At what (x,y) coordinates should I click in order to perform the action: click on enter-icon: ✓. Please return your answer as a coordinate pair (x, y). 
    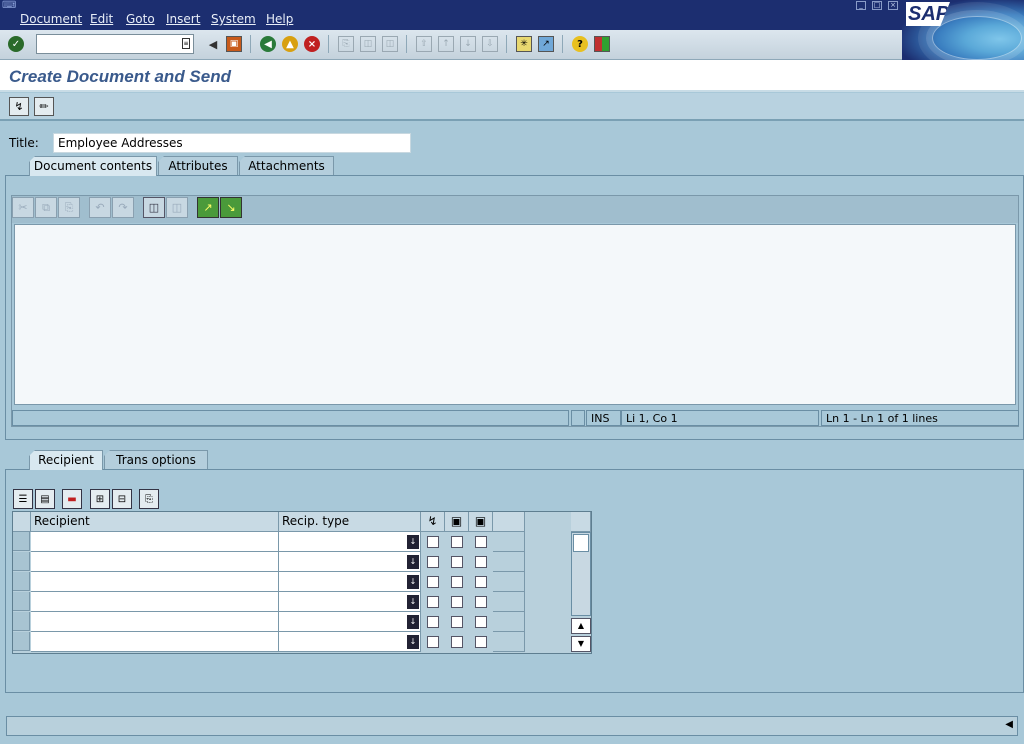
    Looking at the image, I should click on (16, 44).